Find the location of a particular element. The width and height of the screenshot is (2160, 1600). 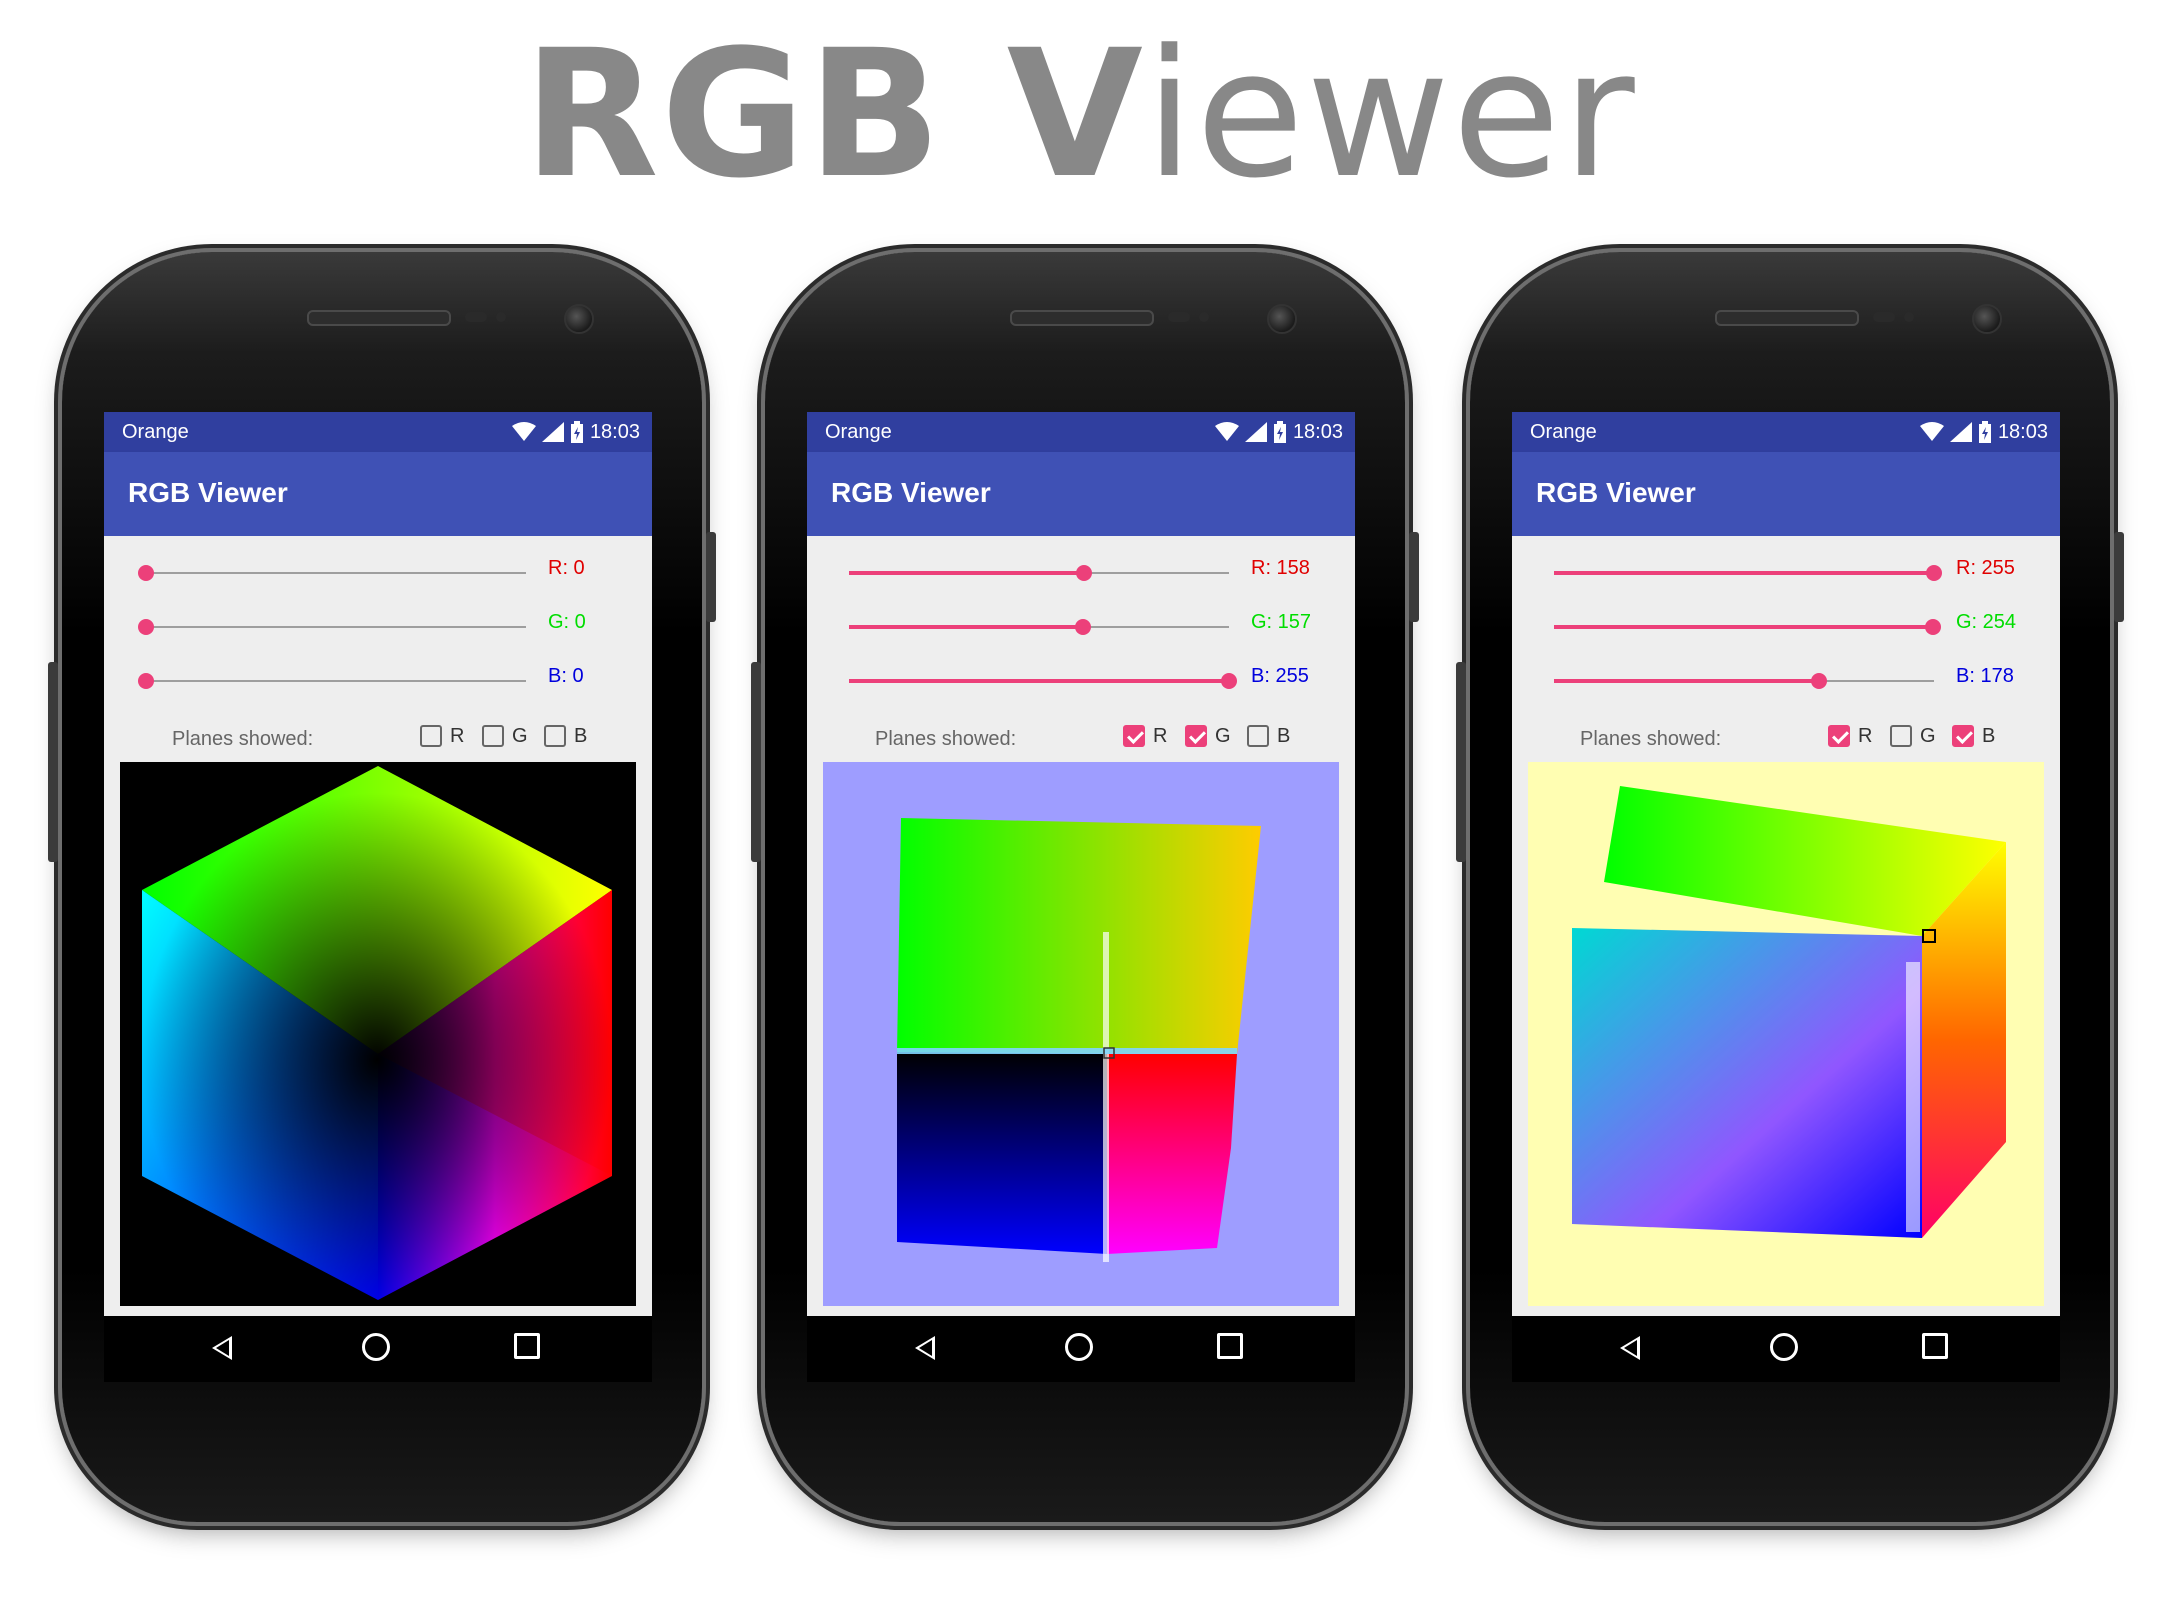

red-value-label: R: 255 is located at coordinates (1985, 568).